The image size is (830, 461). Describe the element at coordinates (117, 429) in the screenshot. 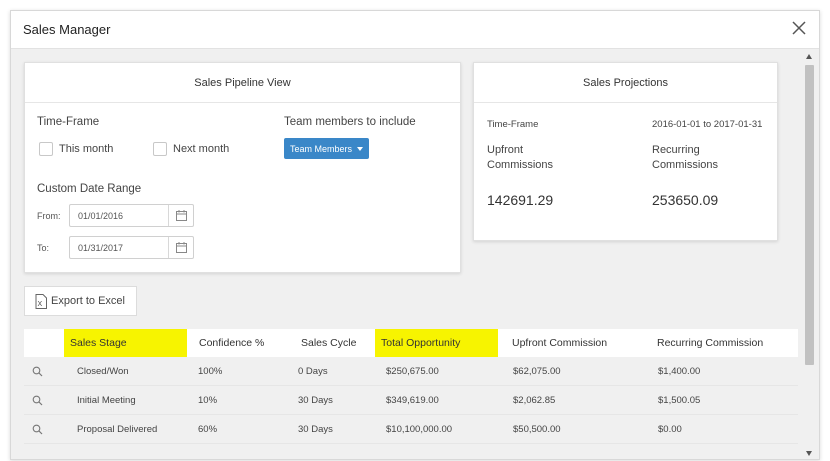

I see `cell-sales-stage: Proposal Delivered` at that location.